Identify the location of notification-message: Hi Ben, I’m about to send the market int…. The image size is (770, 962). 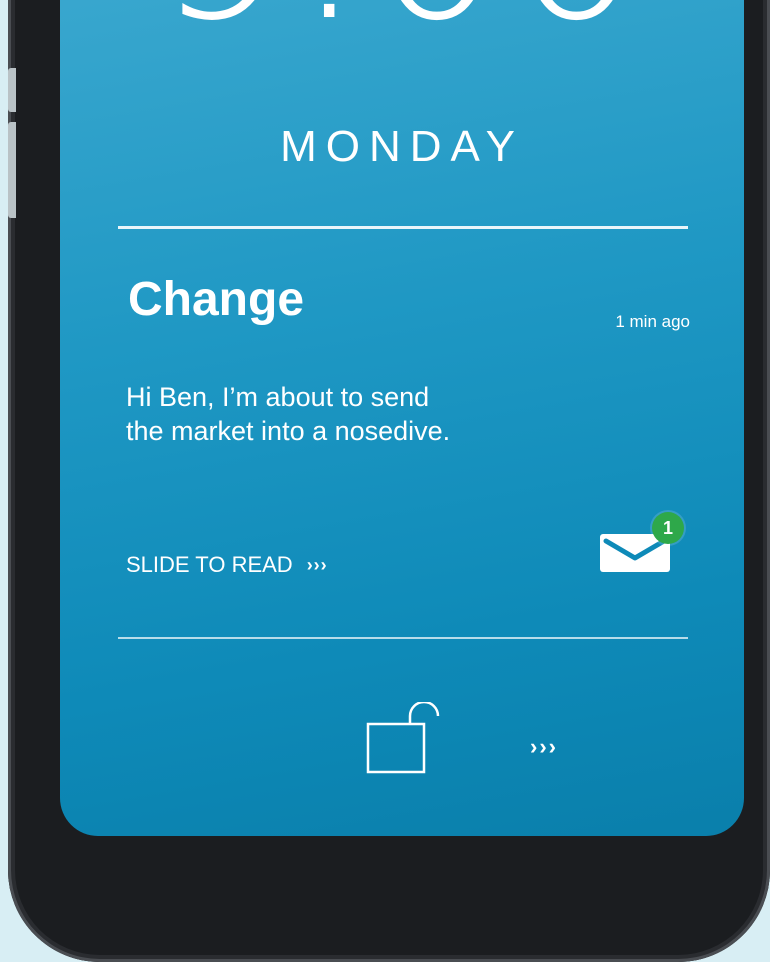
(376, 414).